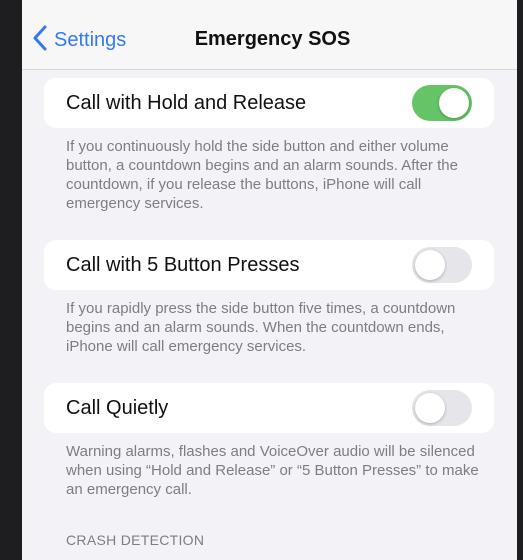  What do you see at coordinates (186, 102) in the screenshot?
I see `setting-label: Call with Hold and Release` at bounding box center [186, 102].